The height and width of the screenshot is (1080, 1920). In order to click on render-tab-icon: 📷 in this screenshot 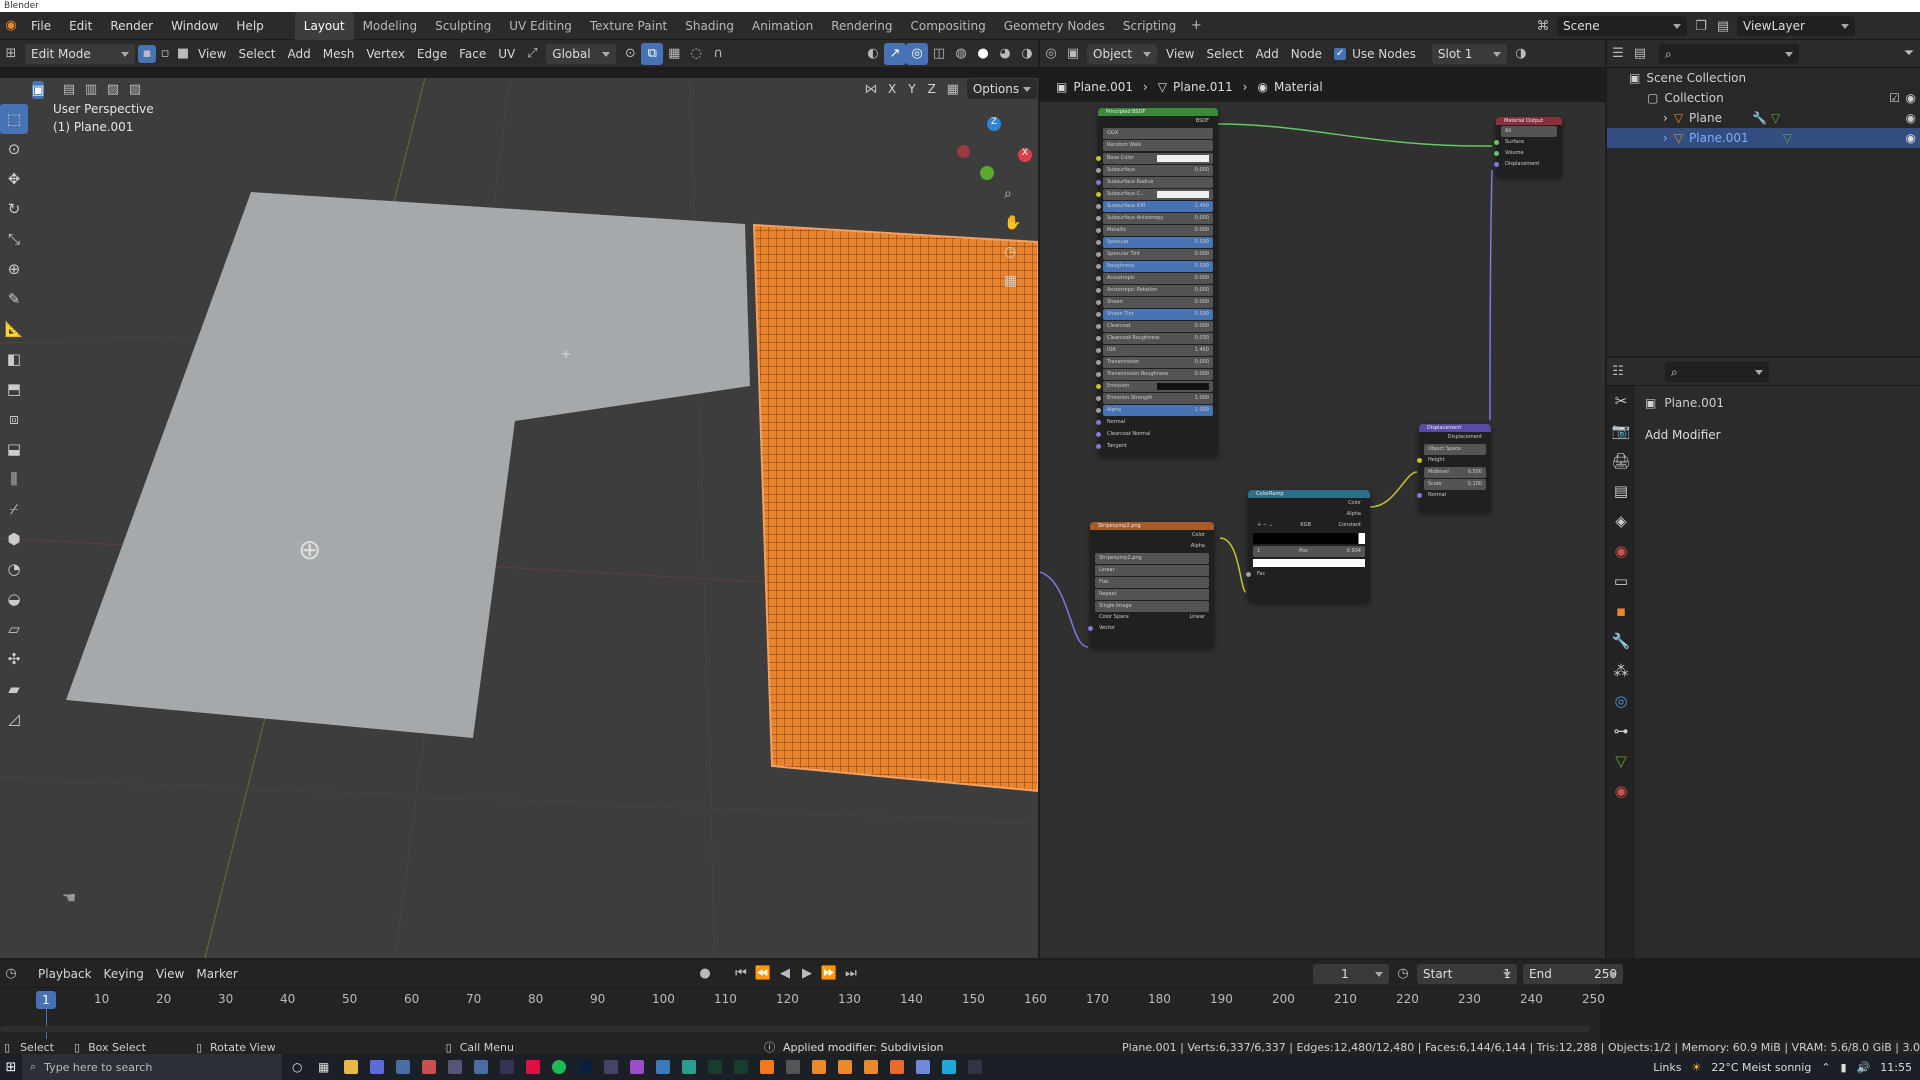, I will do `click(1621, 431)`.